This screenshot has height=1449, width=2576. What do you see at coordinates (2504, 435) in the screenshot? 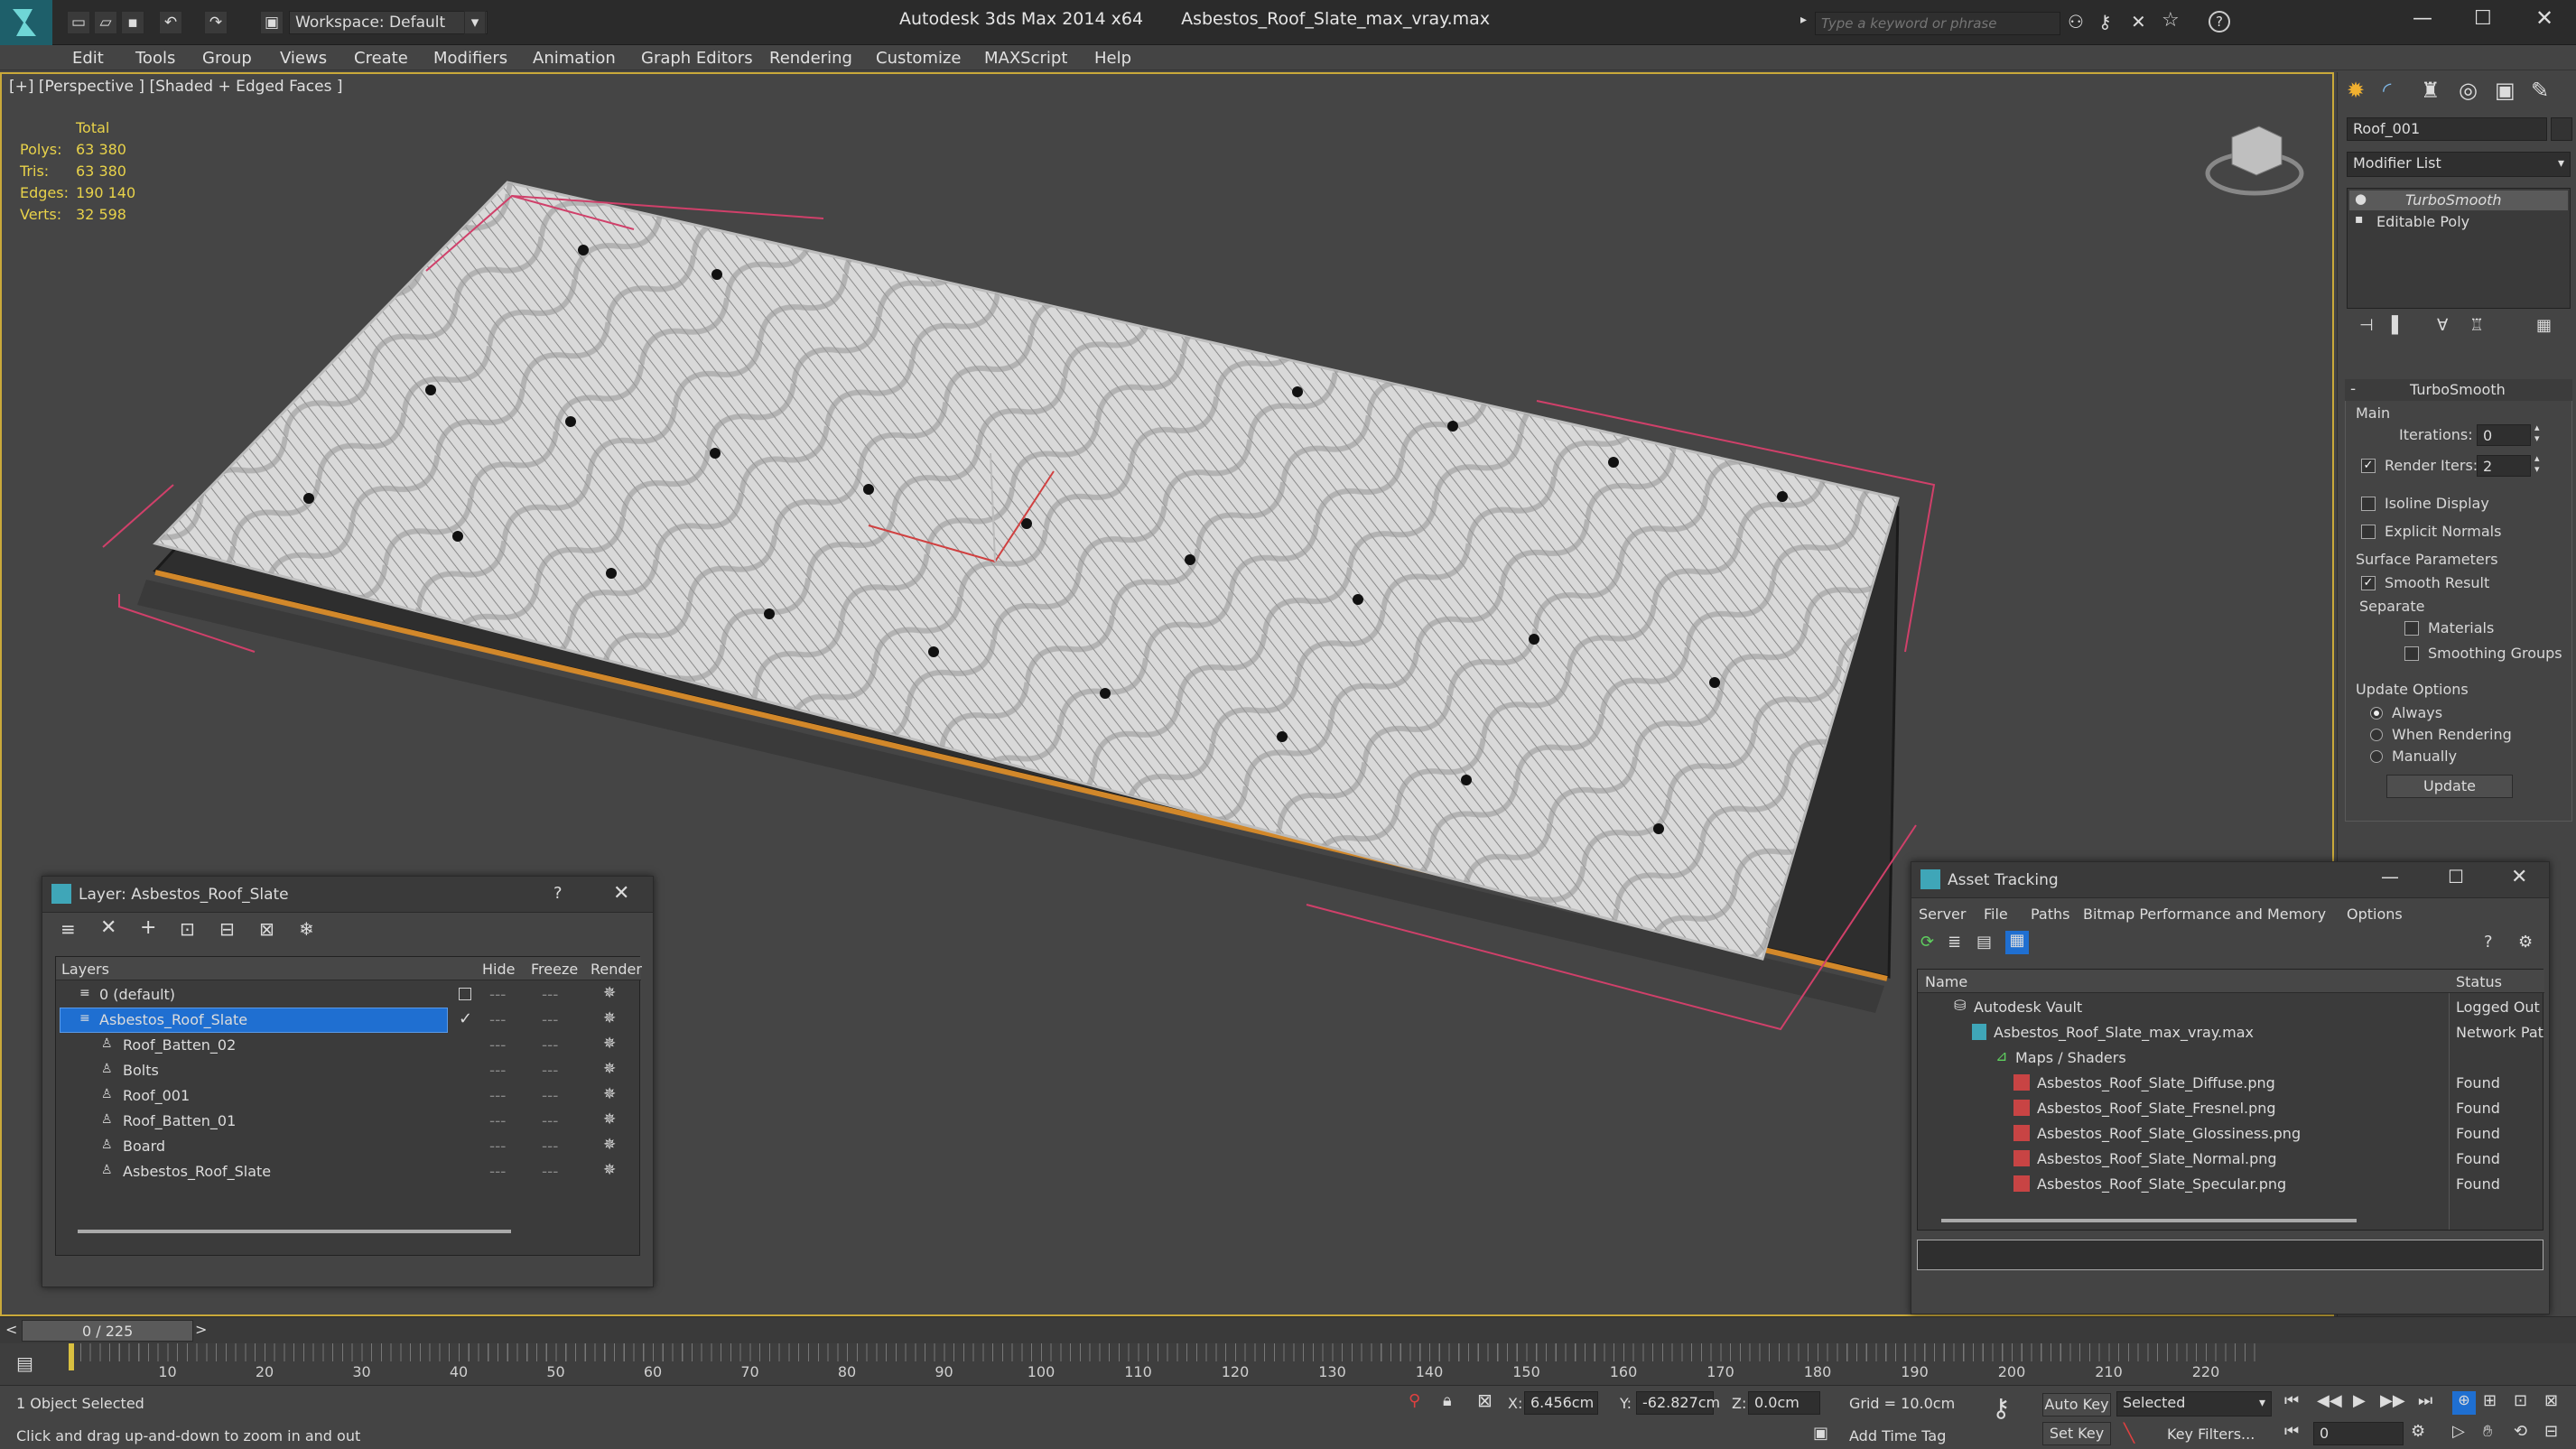
I see `iterations-spinner: 0` at bounding box center [2504, 435].